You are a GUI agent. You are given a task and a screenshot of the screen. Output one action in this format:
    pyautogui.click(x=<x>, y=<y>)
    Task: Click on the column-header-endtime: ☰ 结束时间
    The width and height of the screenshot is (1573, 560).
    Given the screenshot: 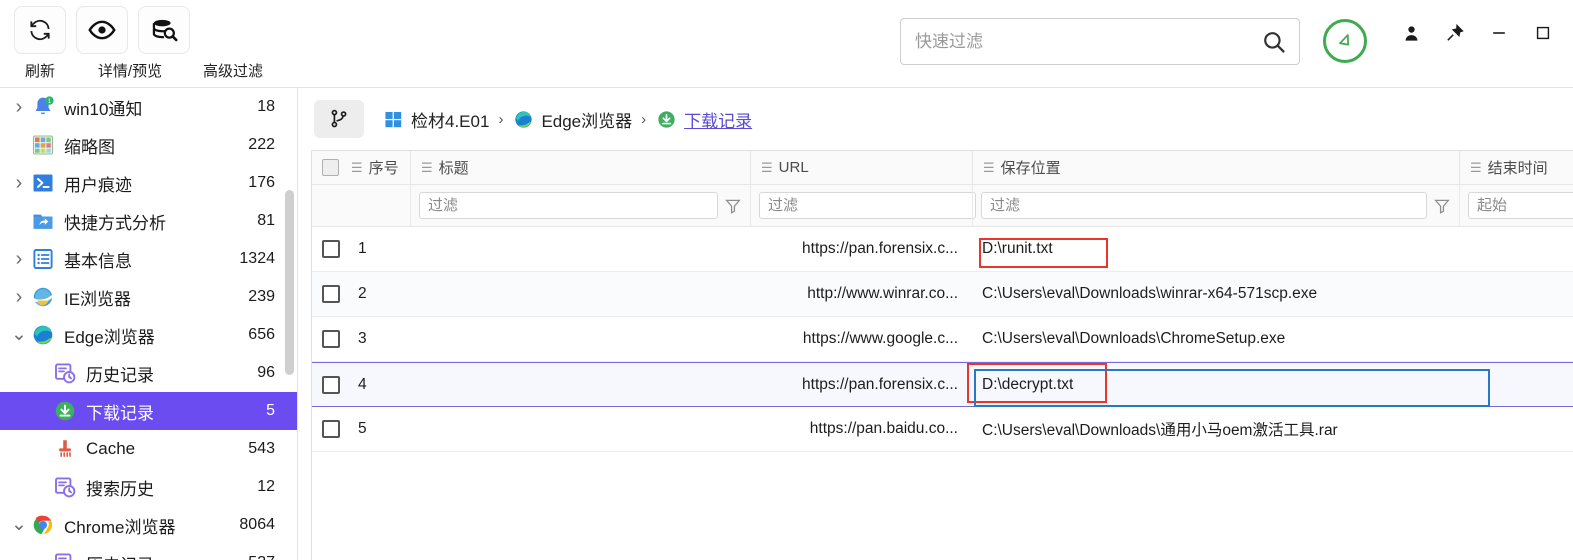 What is the action you would take?
    pyautogui.click(x=1516, y=167)
    